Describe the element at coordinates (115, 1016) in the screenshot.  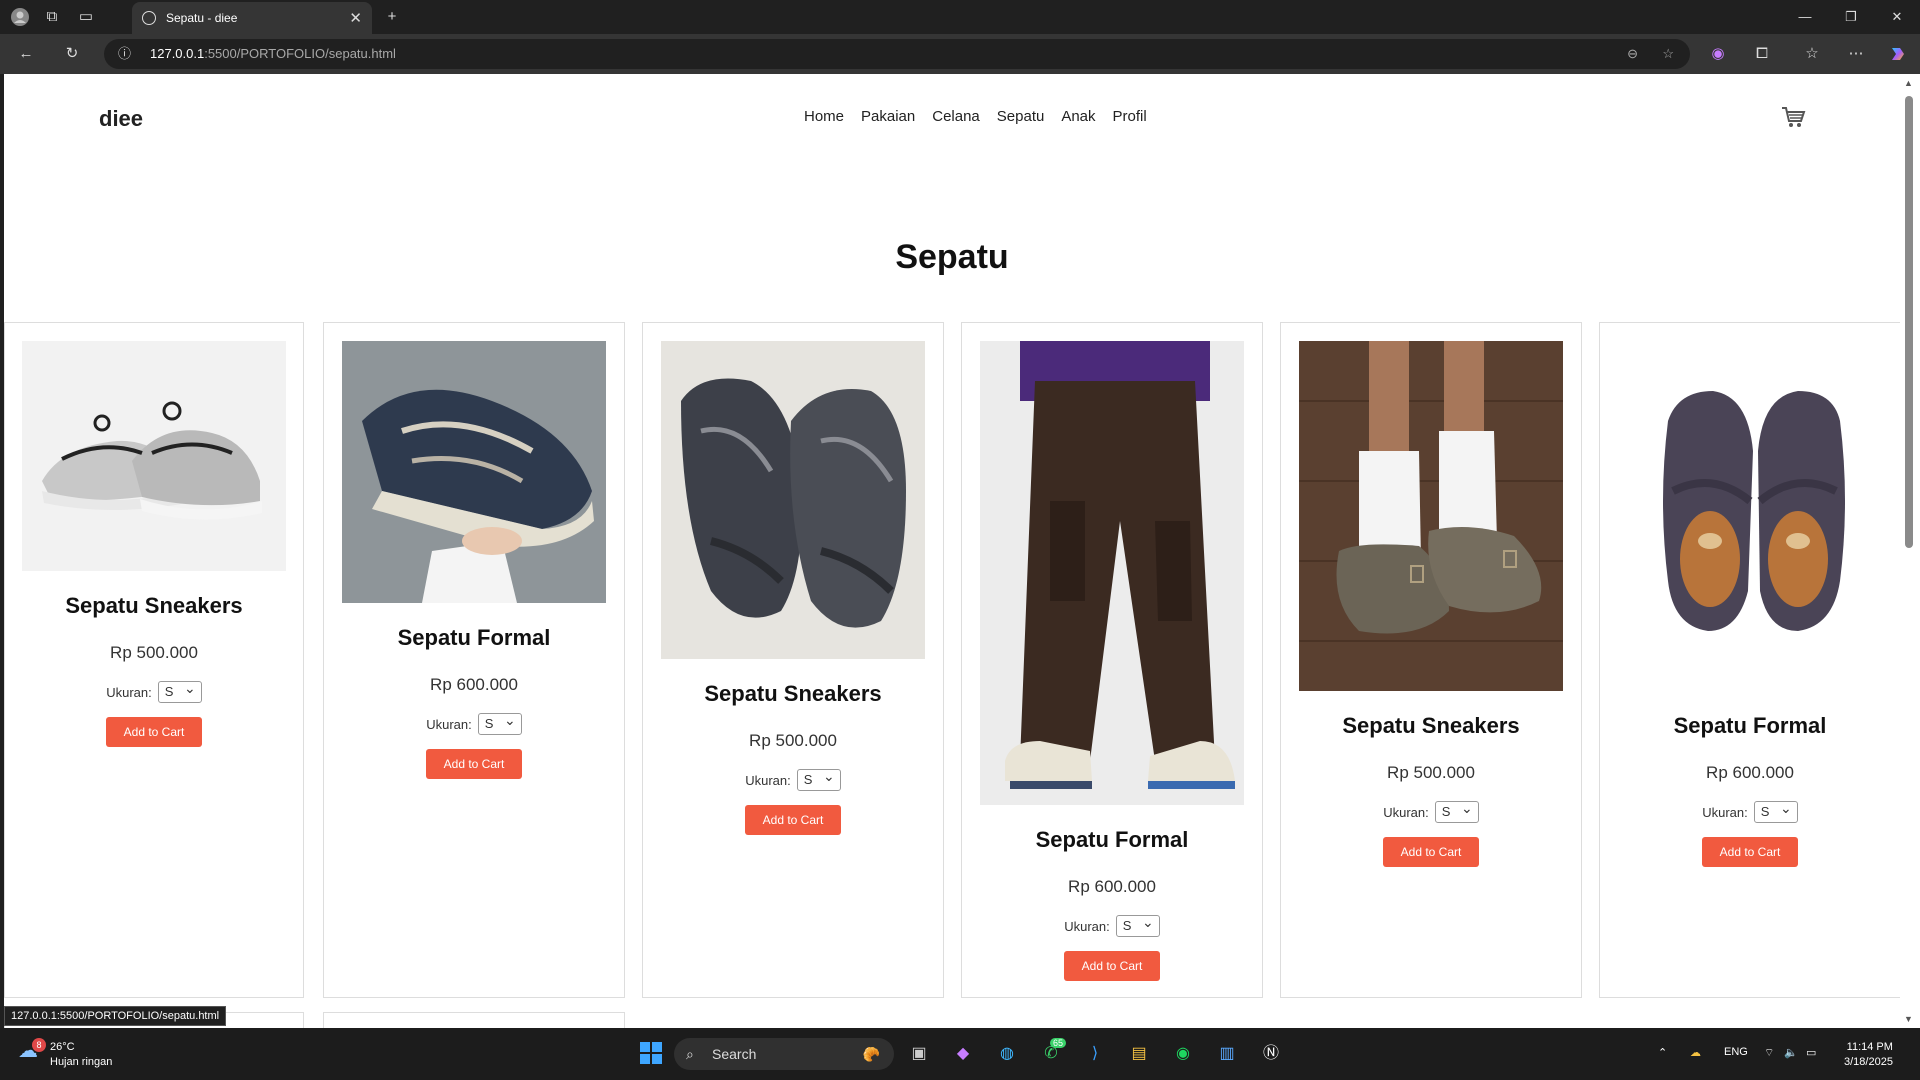
I see `link-status-tooltip: 127.0.0.1:5500/PORTOFOLIO/sepatu.html` at that location.